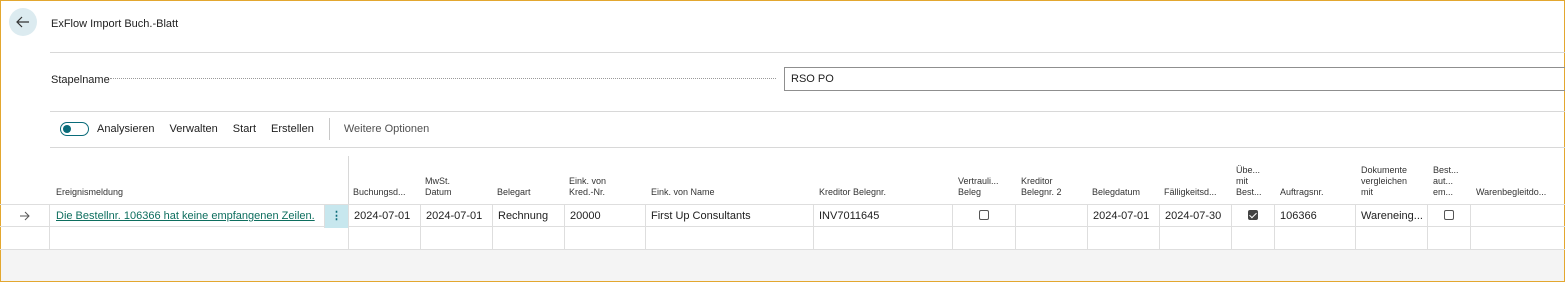 The height and width of the screenshot is (282, 1565). Describe the element at coordinates (1384, 170) in the screenshot. I see `col-compare-line1: Dokumente` at that location.